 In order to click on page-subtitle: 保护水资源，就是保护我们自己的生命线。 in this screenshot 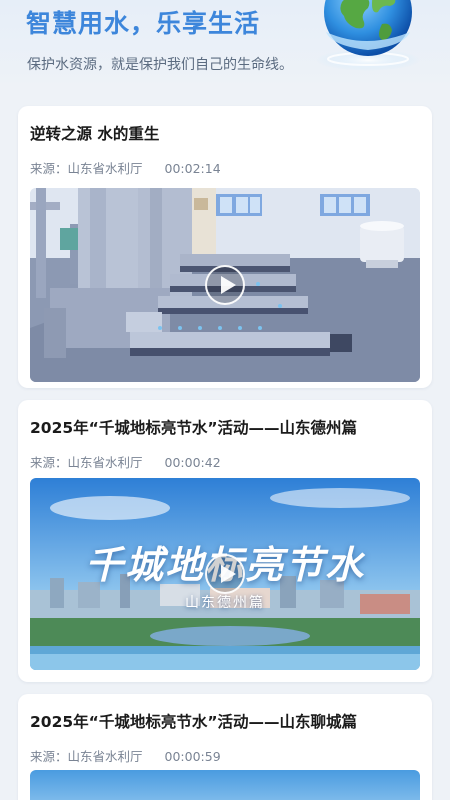, I will do `click(160, 65)`.